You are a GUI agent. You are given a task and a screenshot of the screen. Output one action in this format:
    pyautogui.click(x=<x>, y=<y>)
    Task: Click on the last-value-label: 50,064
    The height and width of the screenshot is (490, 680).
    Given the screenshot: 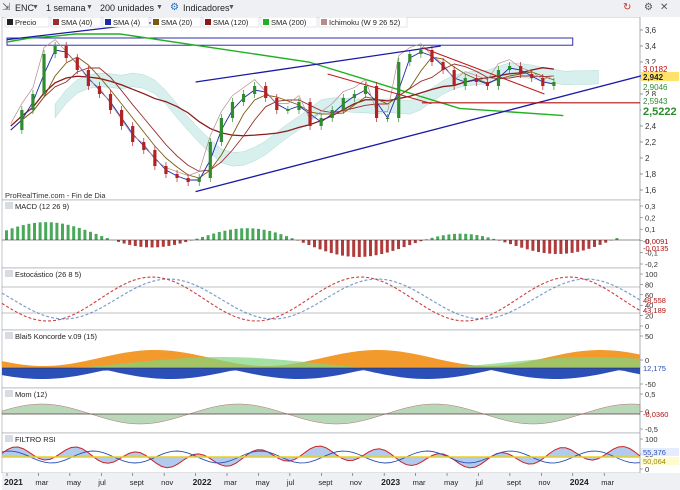 What is the action you would take?
    pyautogui.click(x=654, y=461)
    